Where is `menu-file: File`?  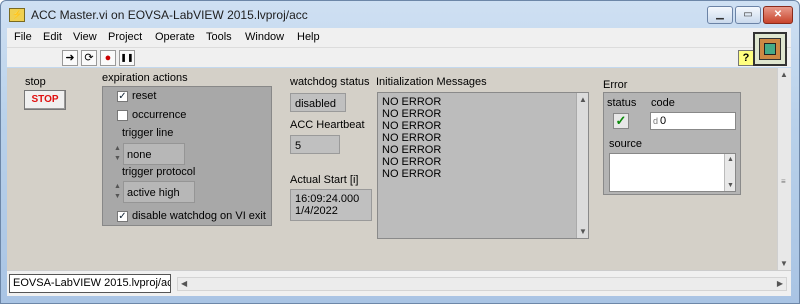 menu-file: File is located at coordinates (23, 37).